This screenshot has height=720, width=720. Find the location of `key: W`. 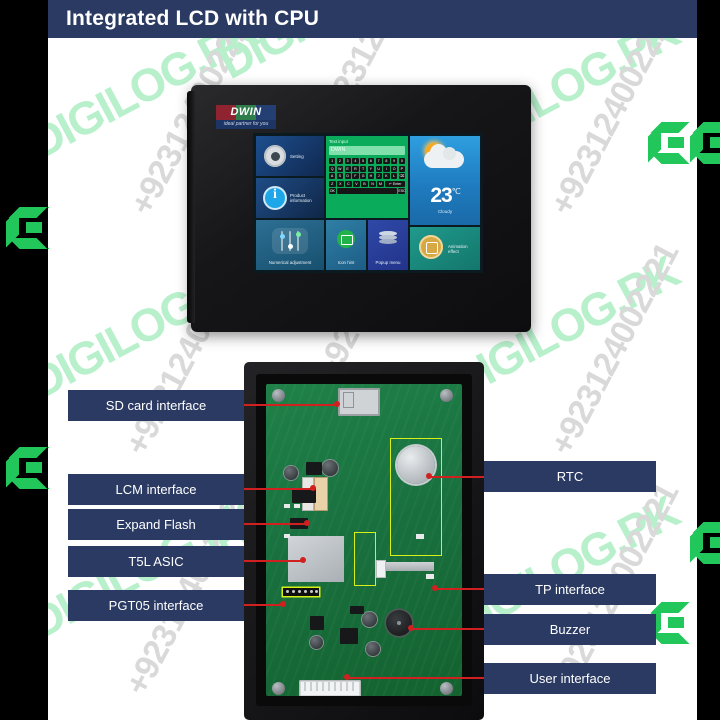

key: W is located at coordinates (339, 168).